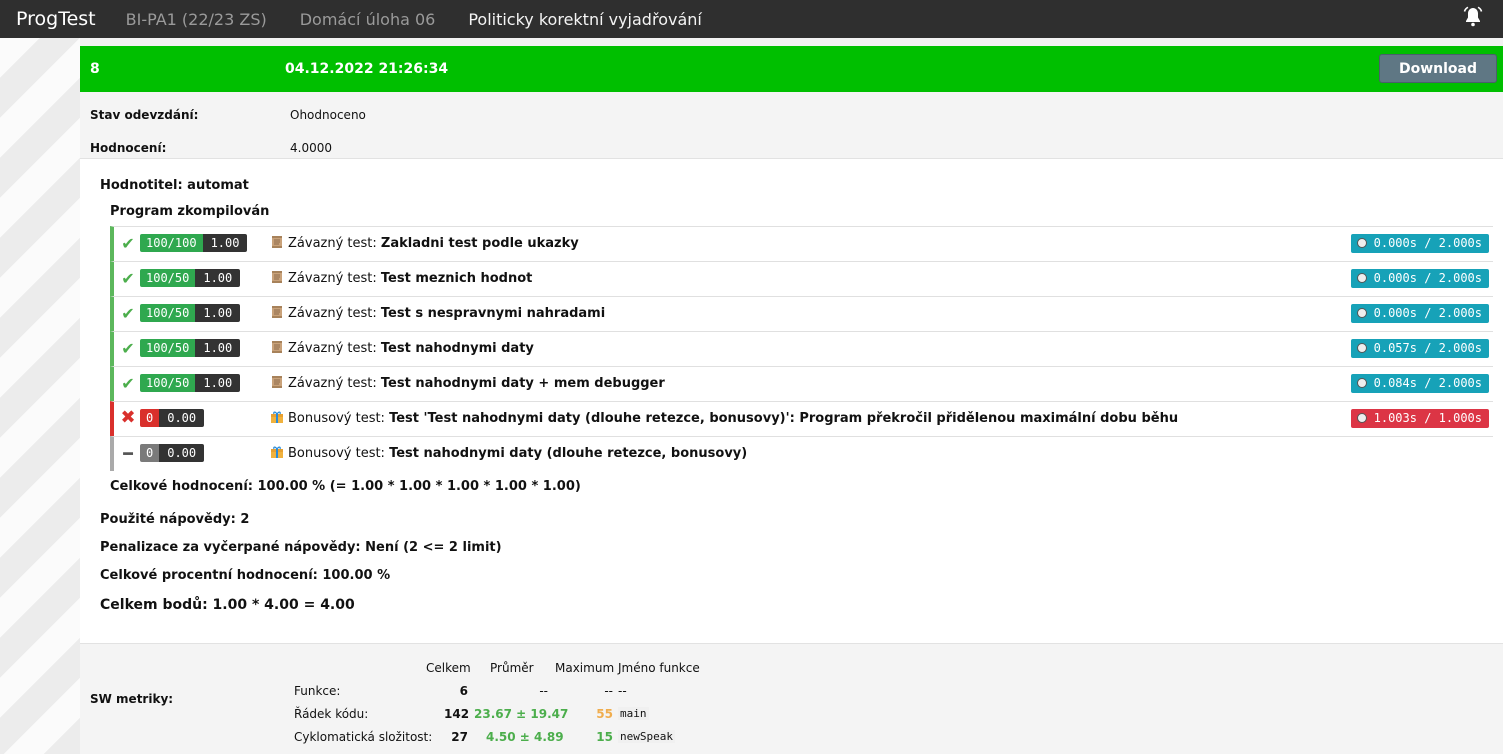 This screenshot has height=754, width=1503. What do you see at coordinates (604, 714) in the screenshot?
I see `metric-row-max: 55` at bounding box center [604, 714].